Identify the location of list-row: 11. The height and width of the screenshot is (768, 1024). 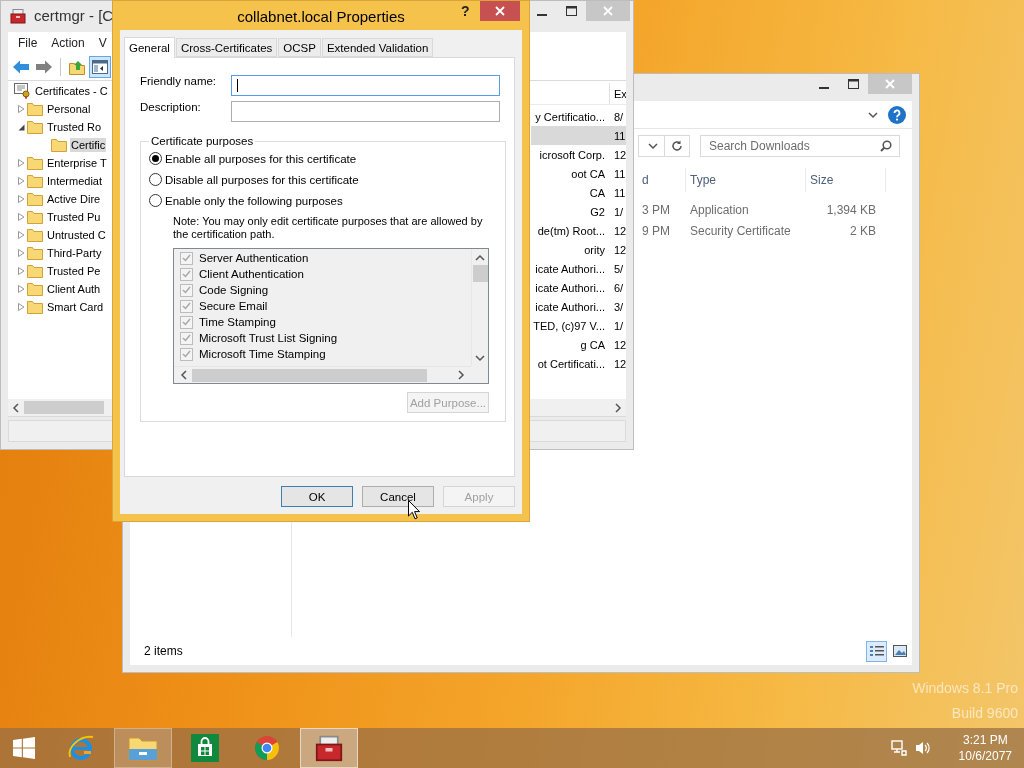
(578, 135).